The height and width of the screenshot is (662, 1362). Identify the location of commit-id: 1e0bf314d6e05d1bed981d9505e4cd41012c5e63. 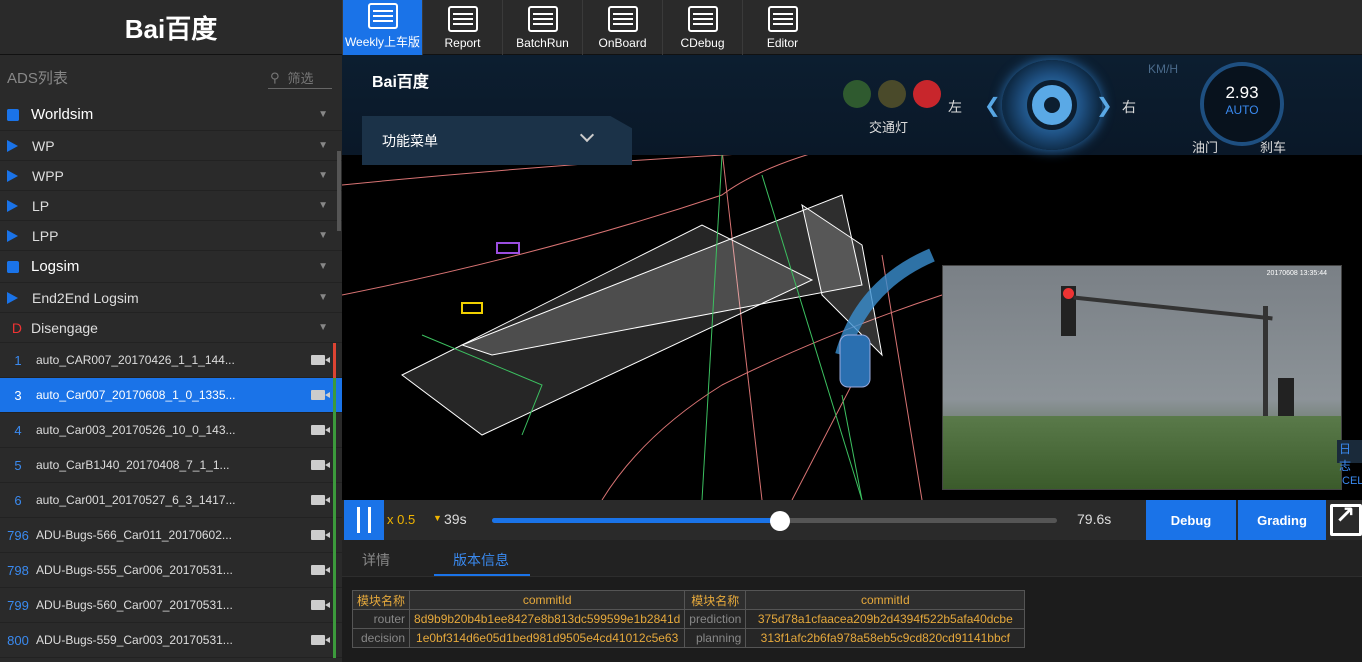
(547, 638).